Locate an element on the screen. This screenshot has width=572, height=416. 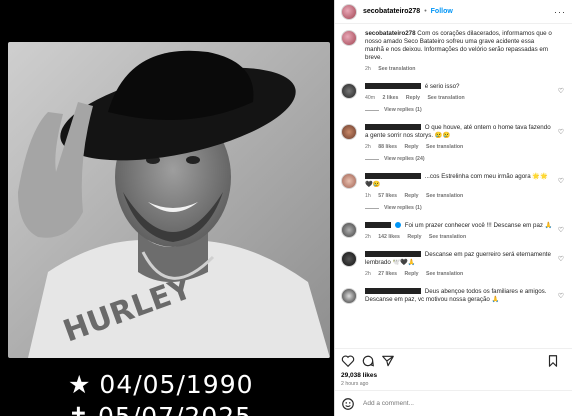
likes-count: 29,038 likes is located at coordinates (453, 375).